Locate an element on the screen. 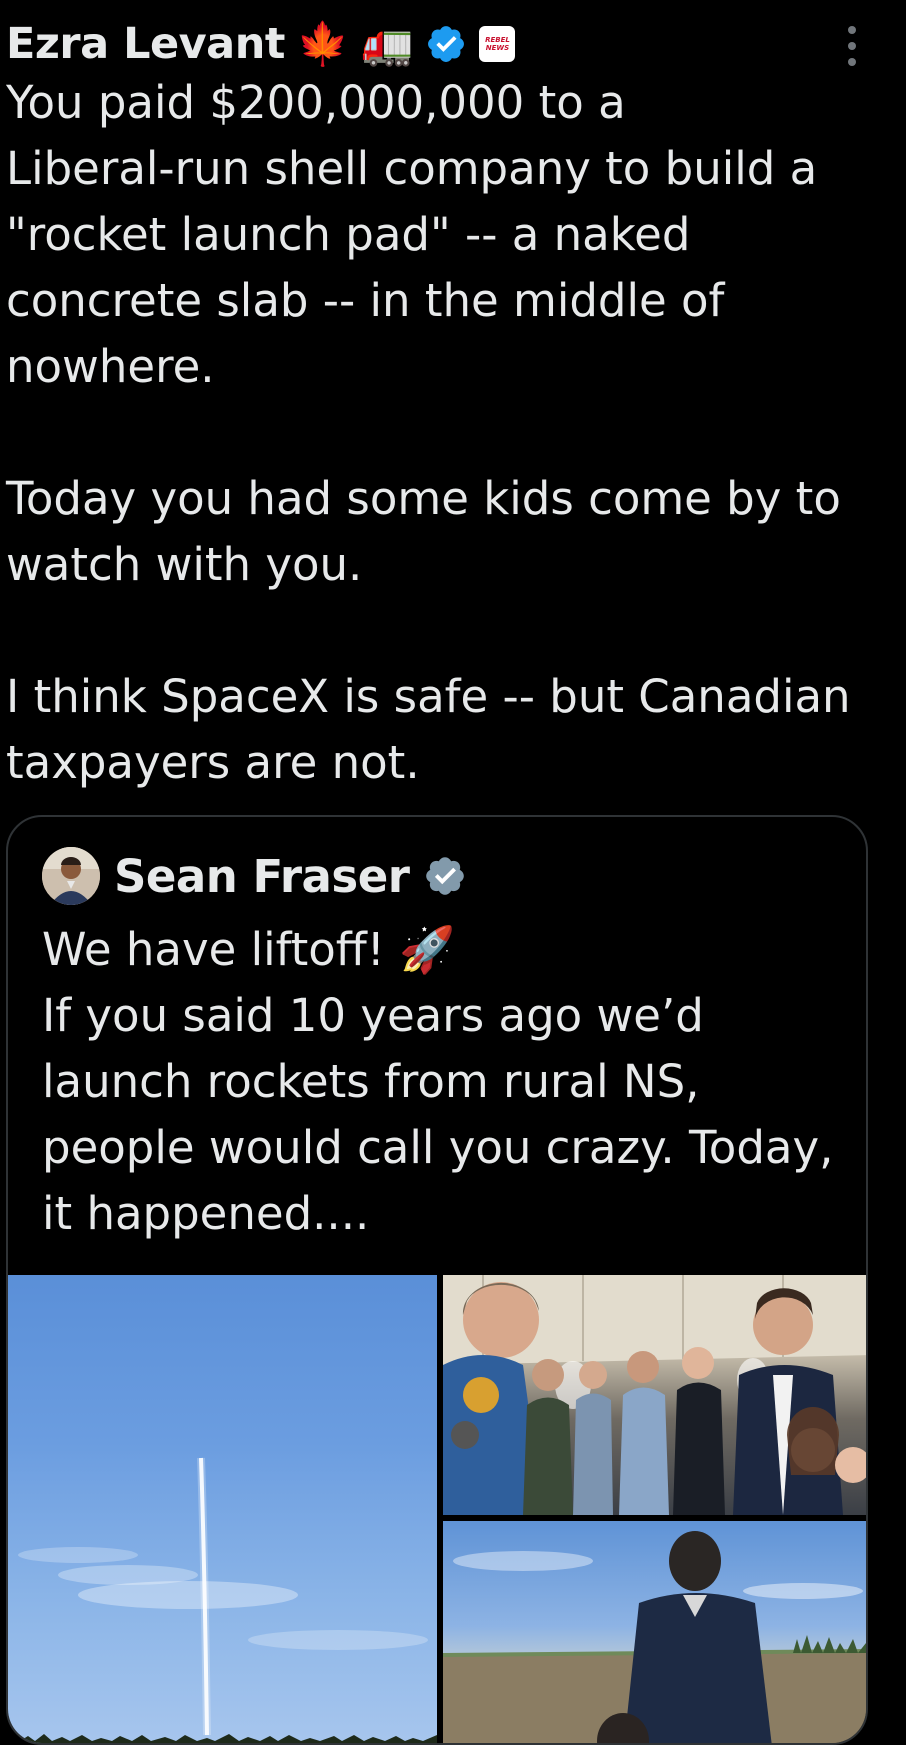 This screenshot has width=906, height=1745. quote-line: people would call you crazy. Today, is located at coordinates (438, 1147).